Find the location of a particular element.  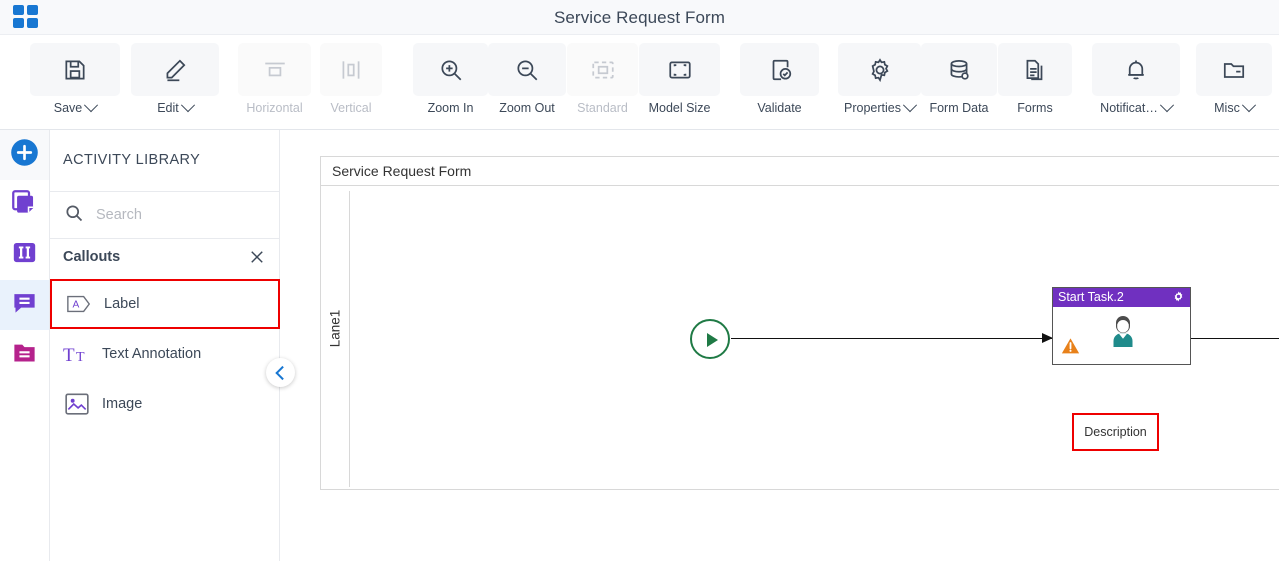

columns-icon is located at coordinates (24, 255).